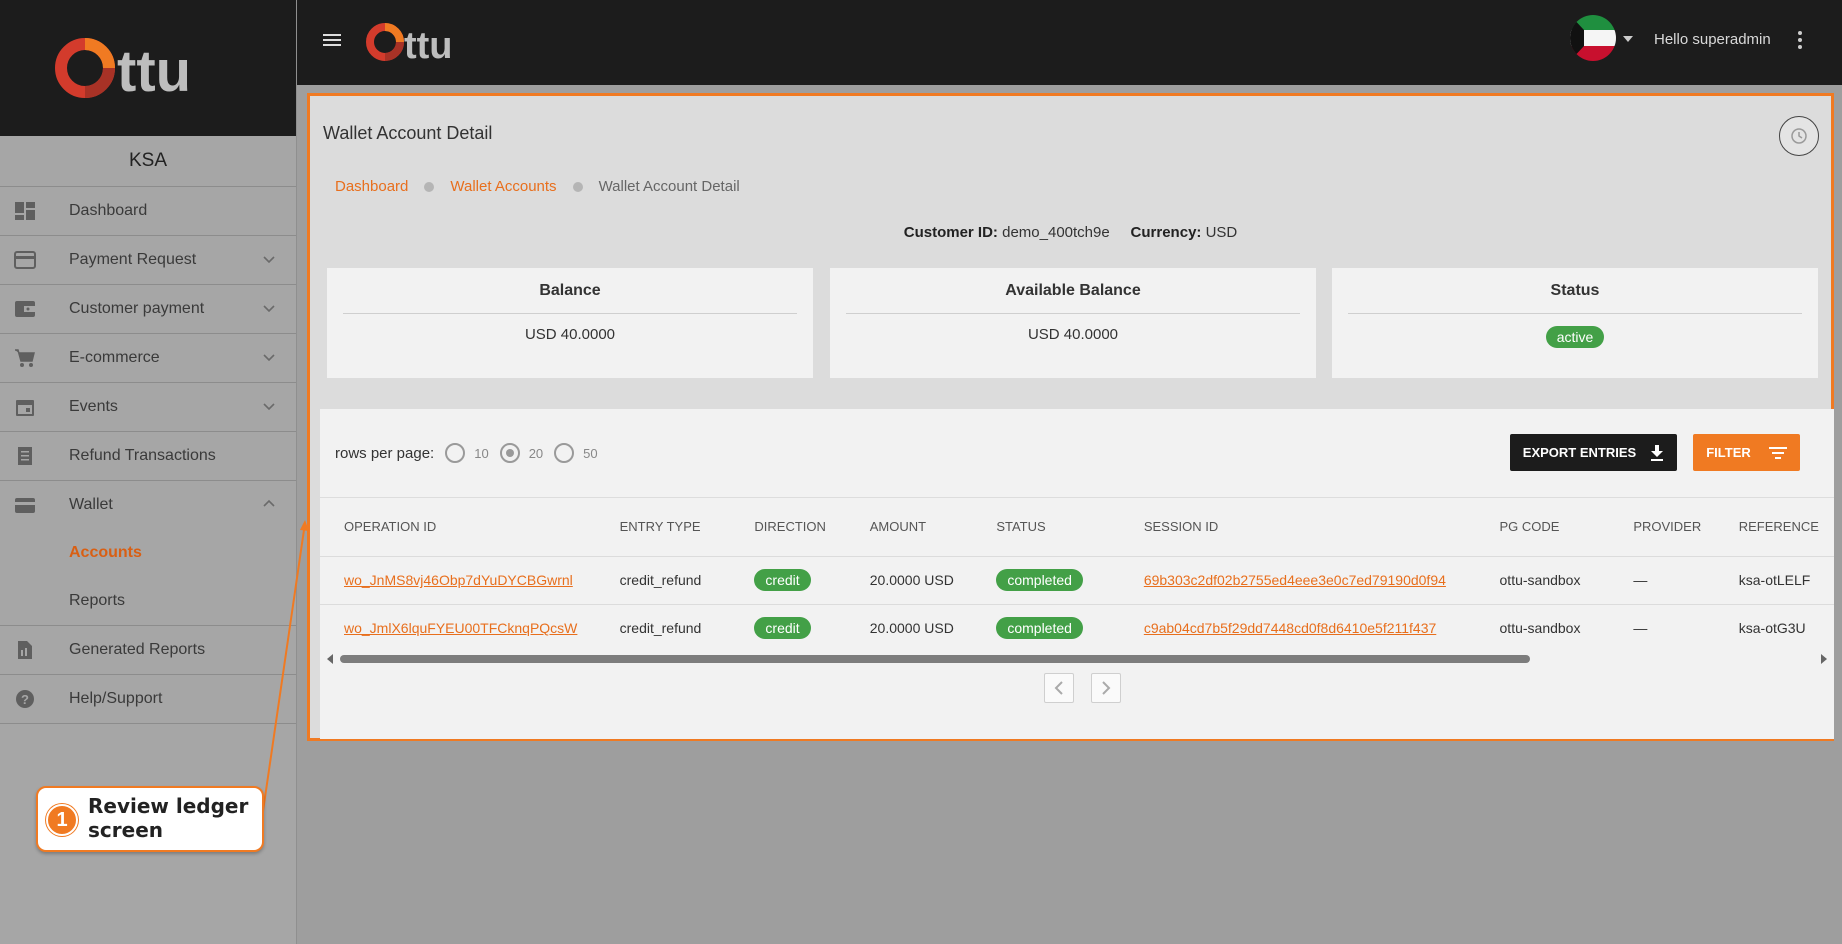 This screenshot has width=1842, height=944. What do you see at coordinates (1070, 232) in the screenshot?
I see `customer-info: Customer ID: demo_400tch9e Currency: USD` at bounding box center [1070, 232].